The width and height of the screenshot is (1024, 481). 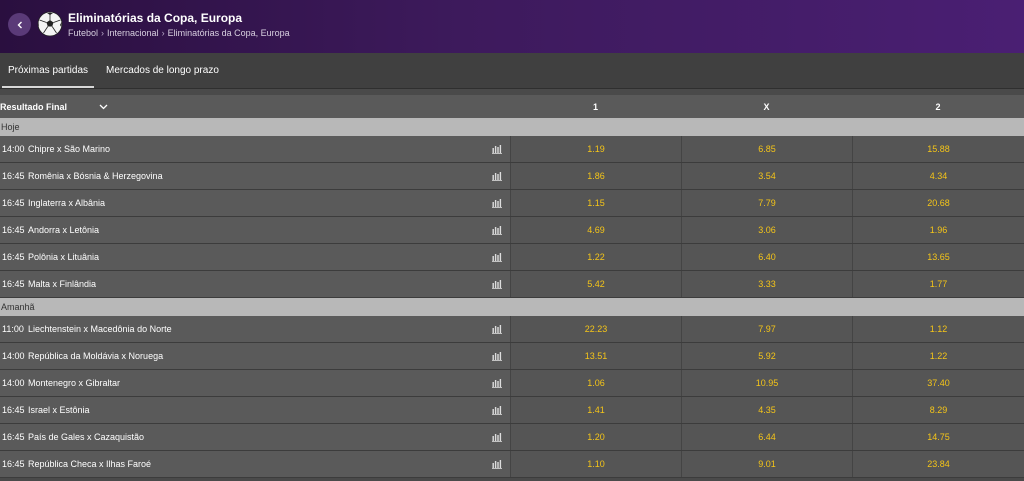 I want to click on match-info: 16:45 Polônia x Lituânia, so click(x=255, y=257).